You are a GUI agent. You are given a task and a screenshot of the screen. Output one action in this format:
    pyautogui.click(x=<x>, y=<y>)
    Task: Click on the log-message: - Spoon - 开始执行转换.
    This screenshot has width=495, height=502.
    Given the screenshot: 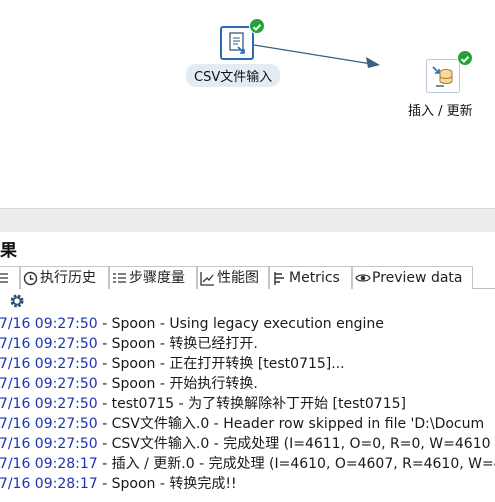 What is the action you would take?
    pyautogui.click(x=177, y=384)
    